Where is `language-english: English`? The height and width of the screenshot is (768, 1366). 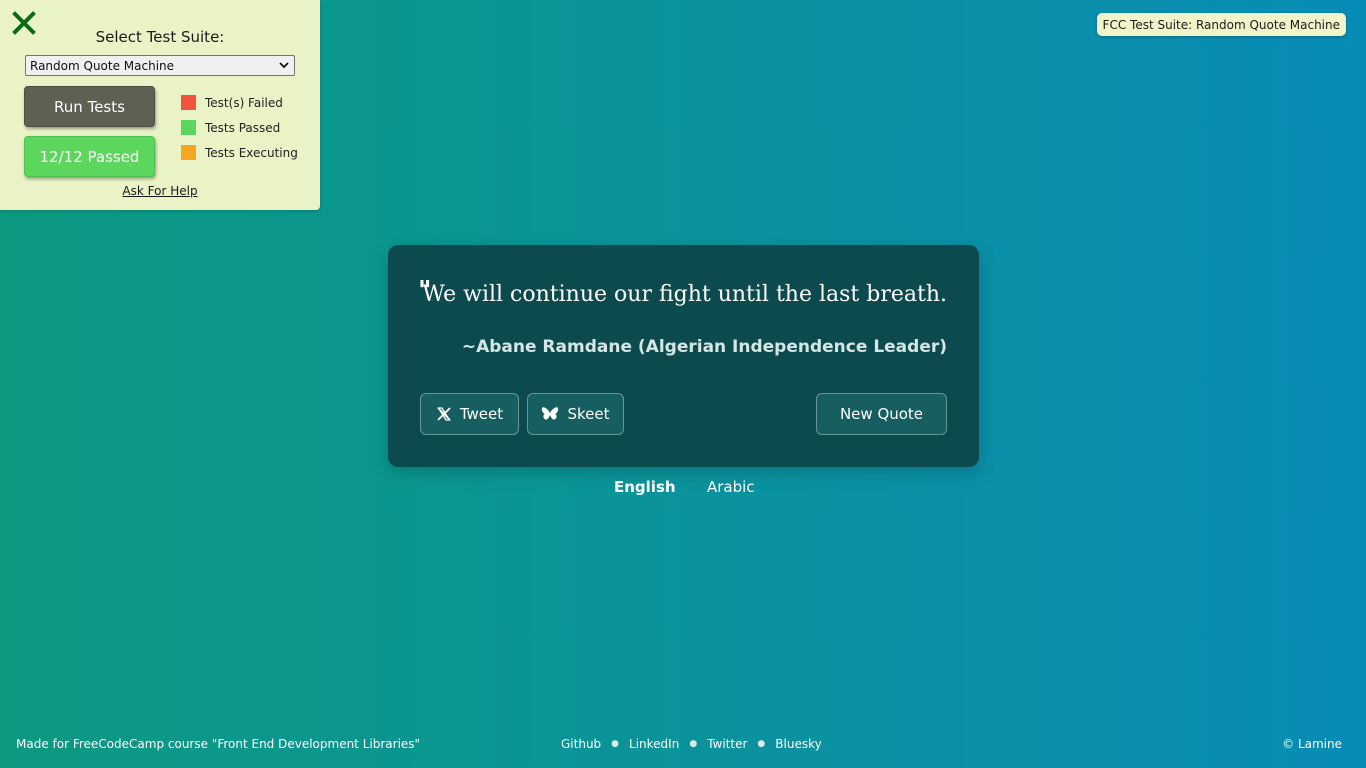
language-english: English is located at coordinates (645, 487).